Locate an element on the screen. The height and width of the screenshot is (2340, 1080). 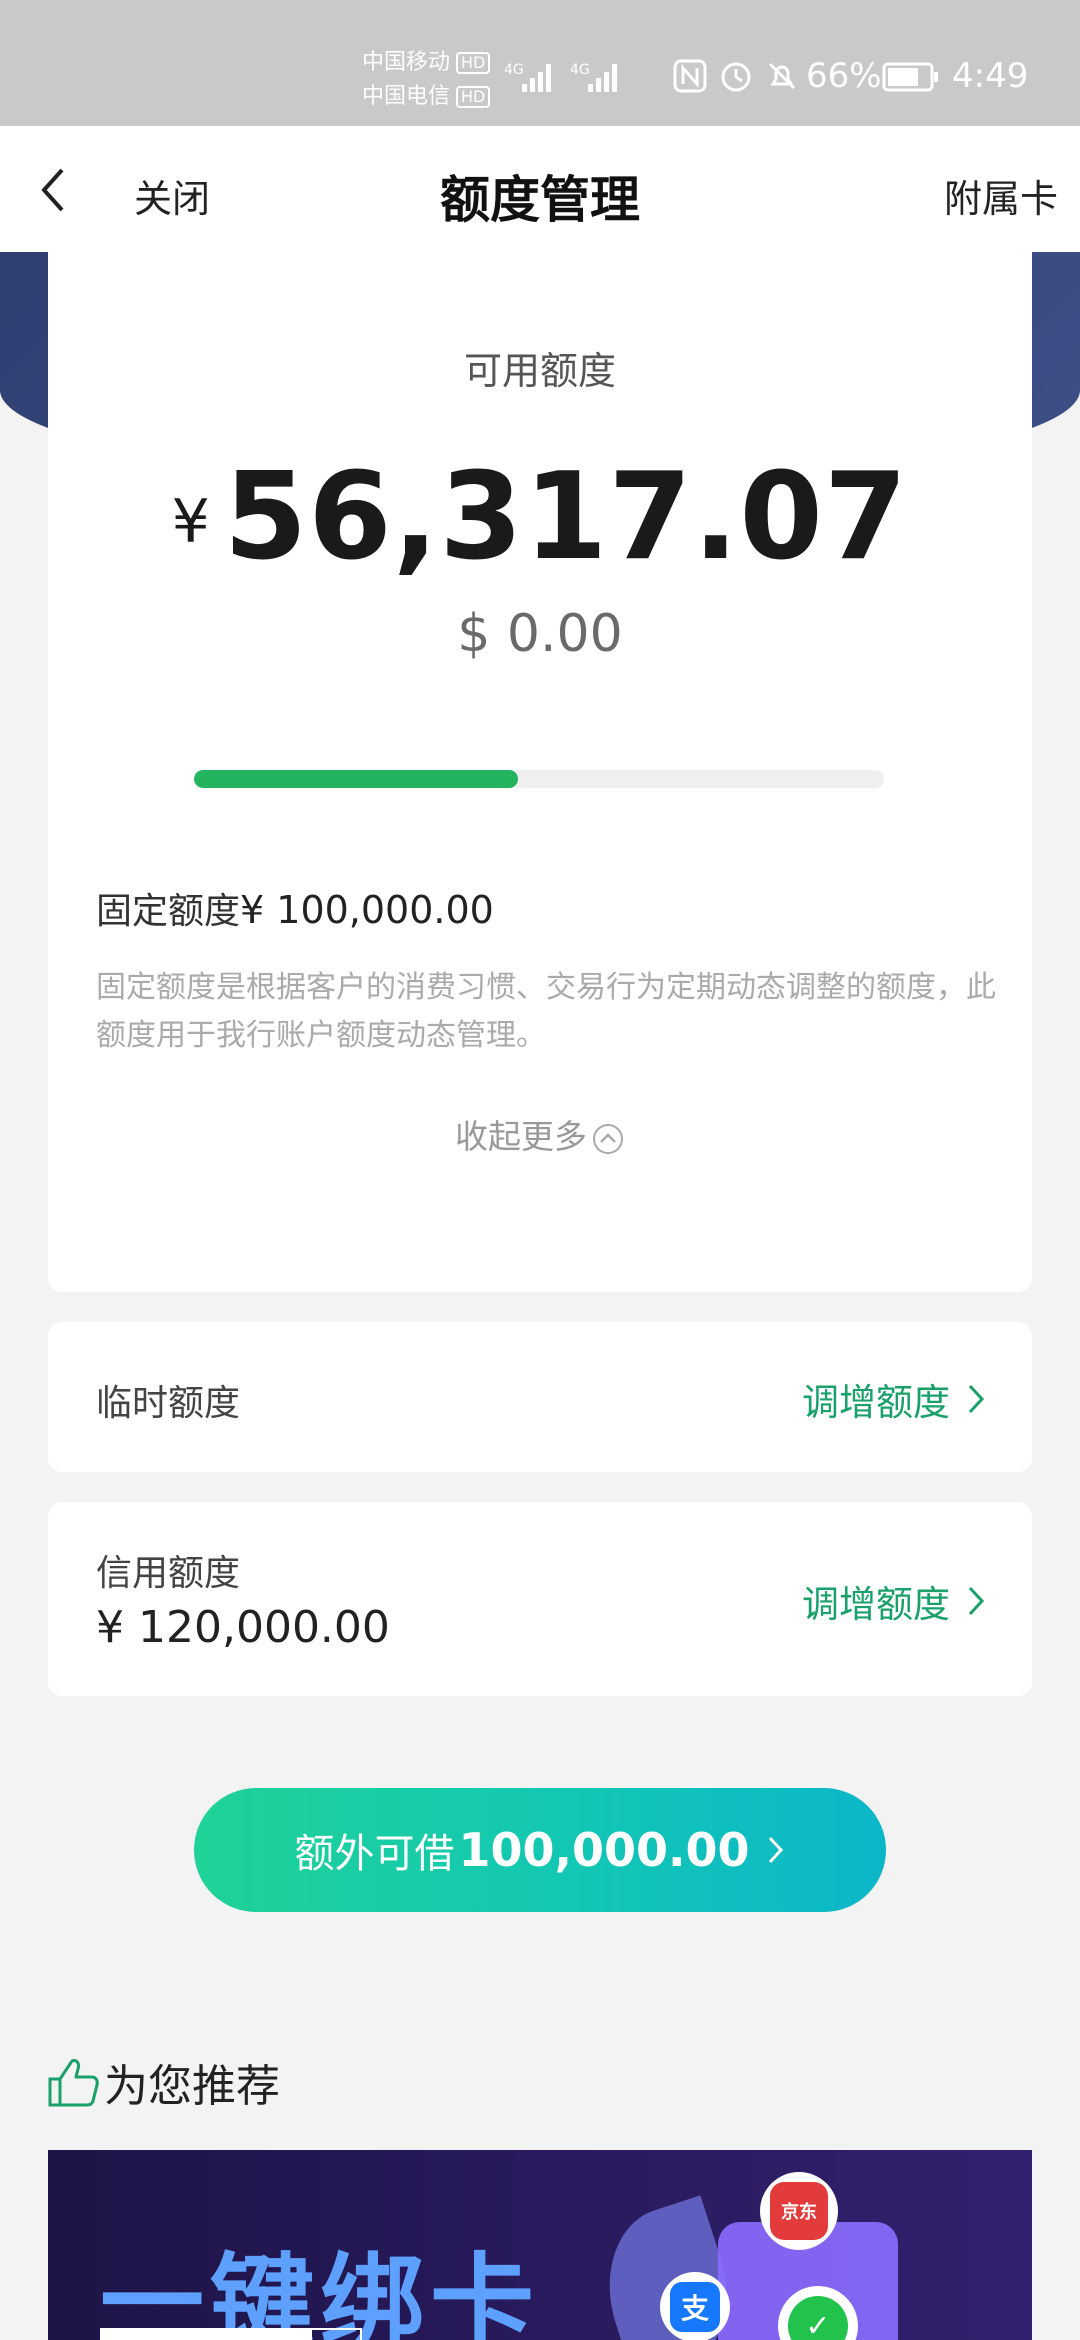
alipay-icon-label: 支 is located at coordinates (695, 2307).